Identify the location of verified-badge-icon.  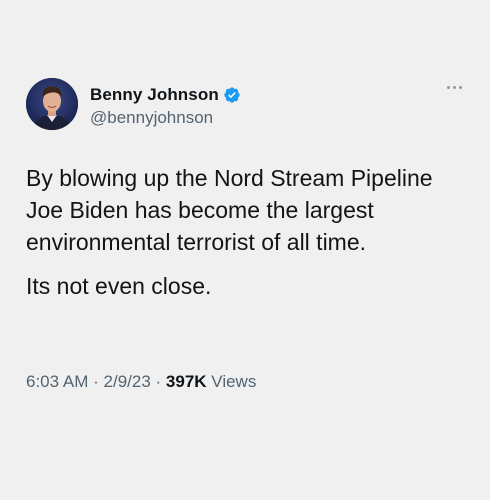
(232, 95).